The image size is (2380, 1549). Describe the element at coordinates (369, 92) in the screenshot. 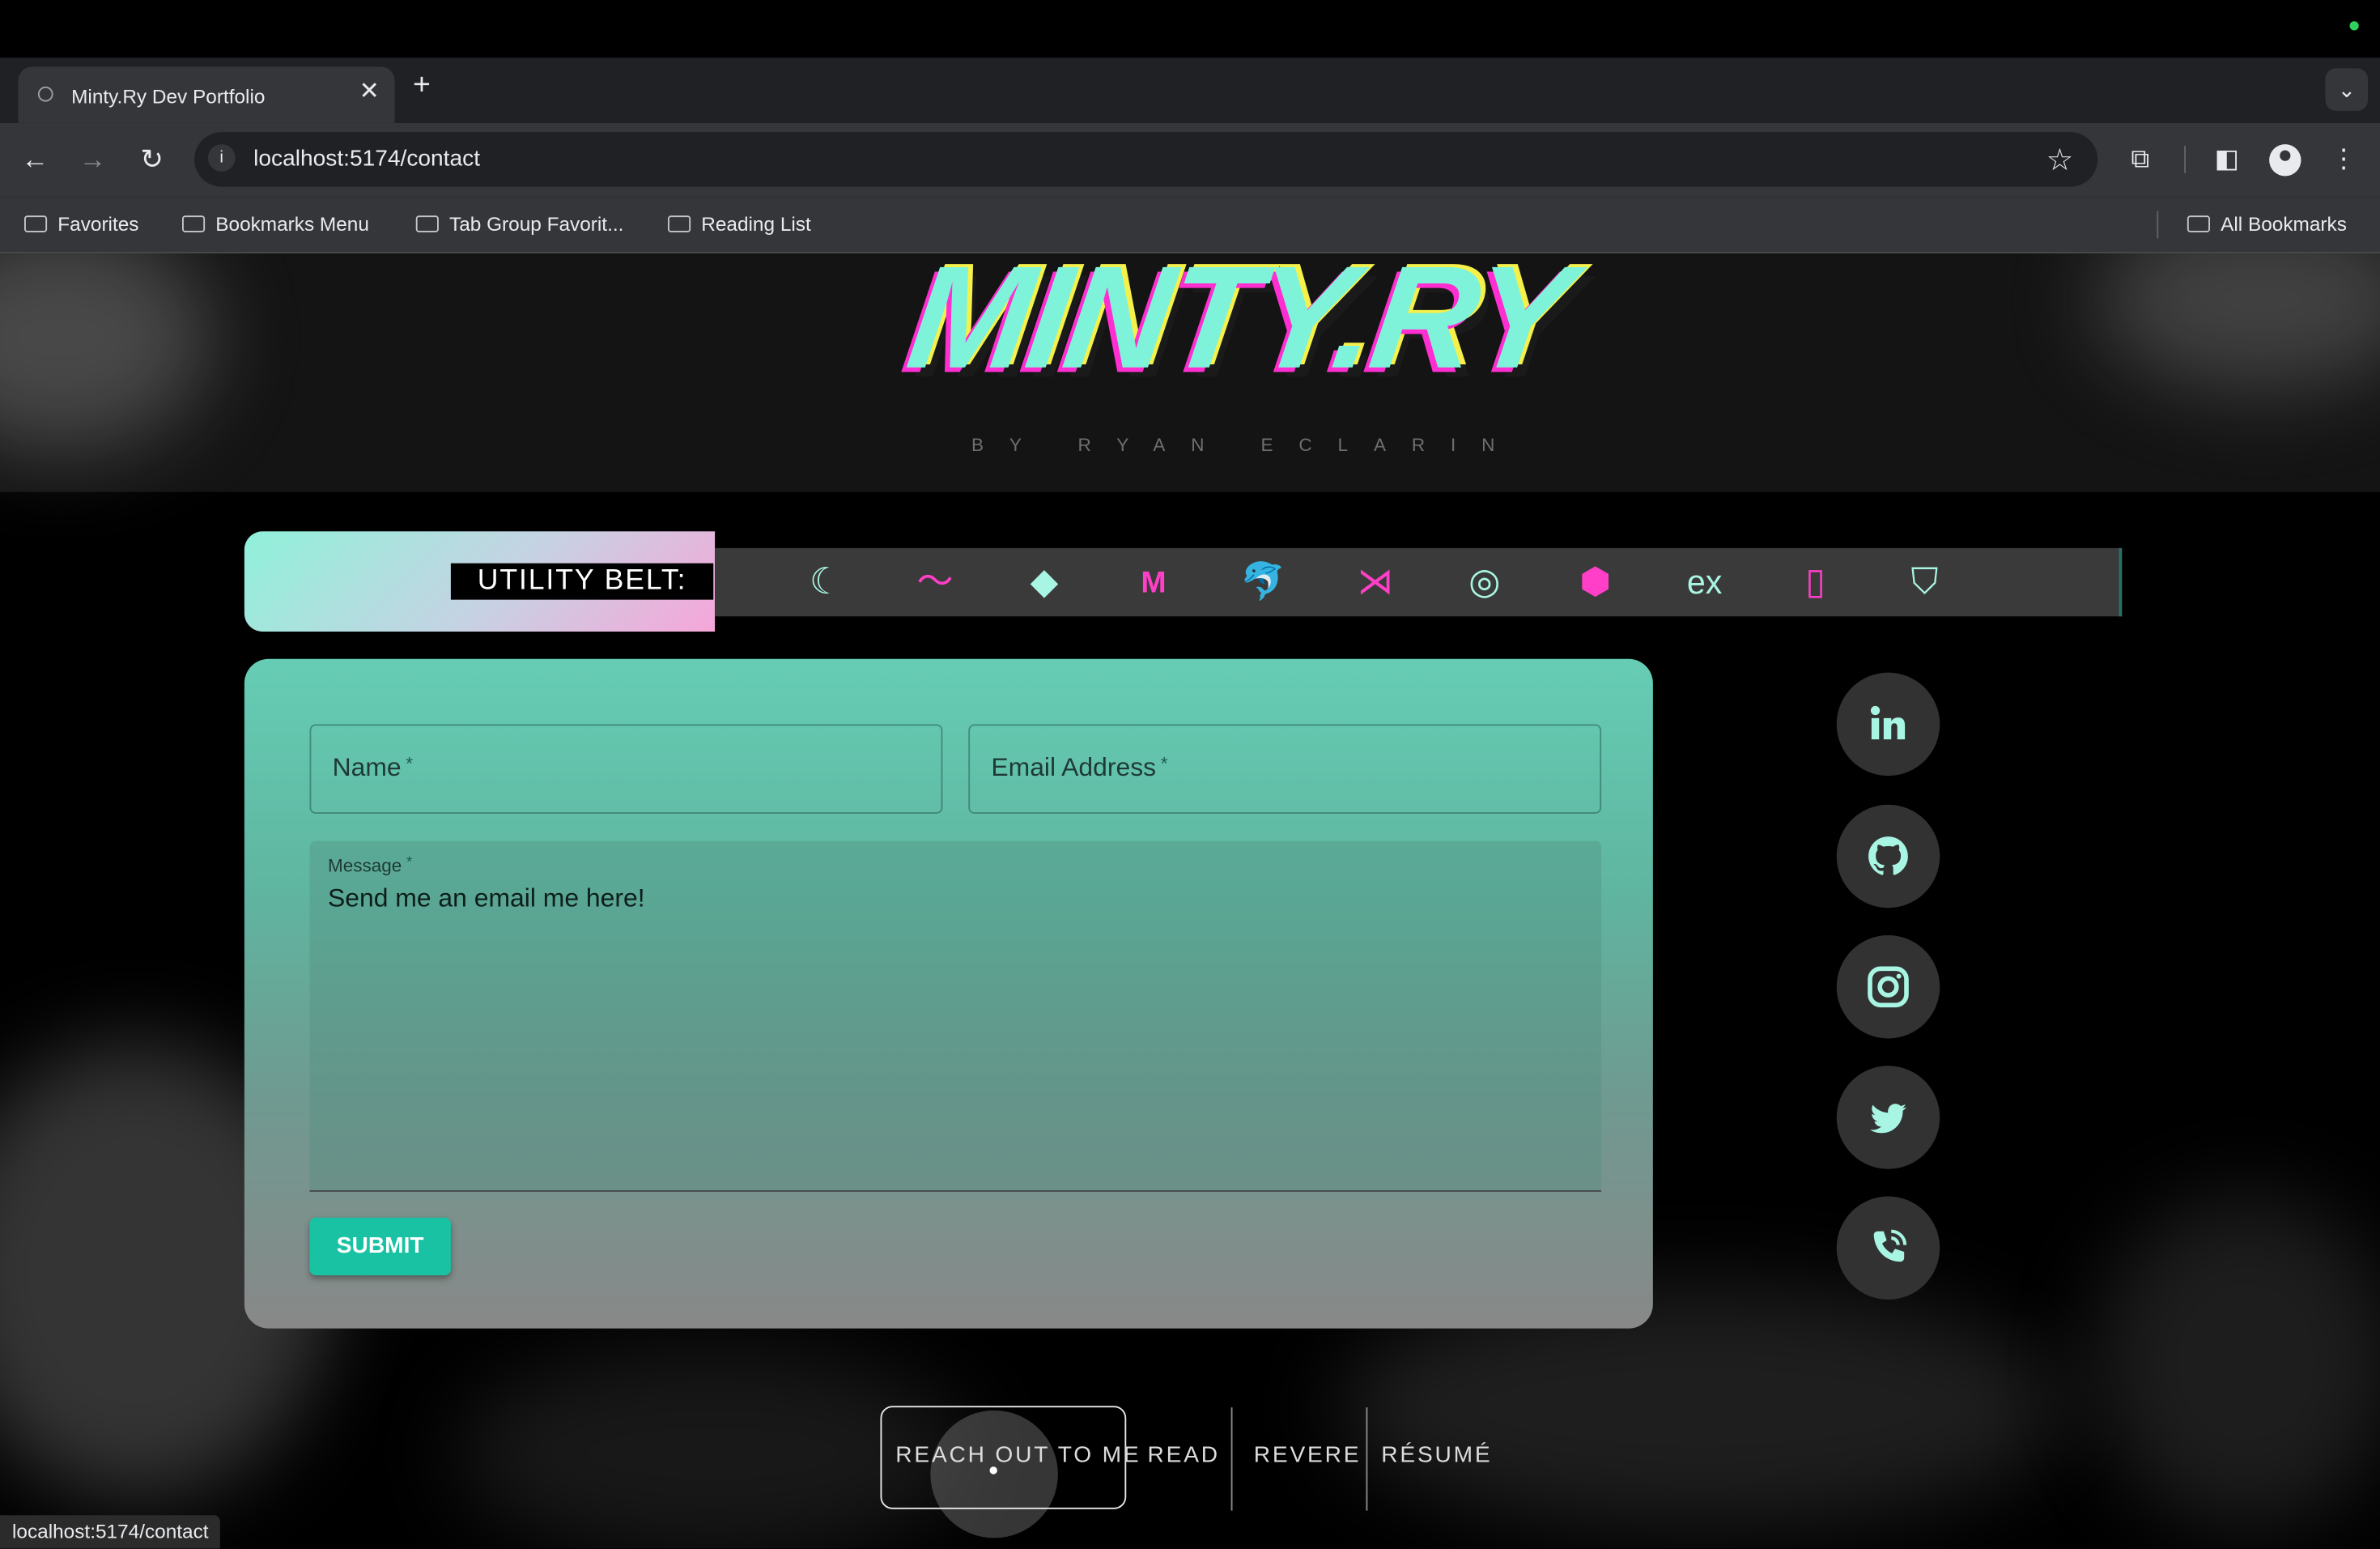

I see `close-tab-icon: ✕` at that location.